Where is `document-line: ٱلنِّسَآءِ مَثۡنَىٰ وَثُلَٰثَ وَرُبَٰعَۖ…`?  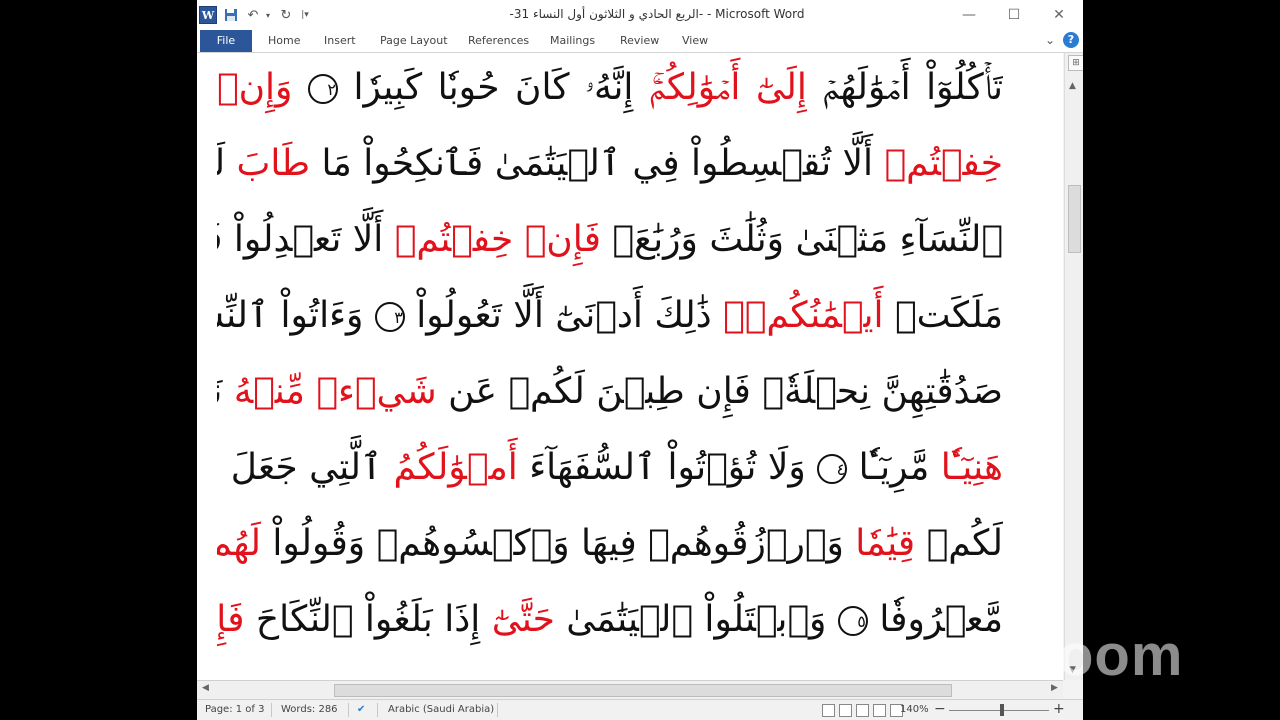 document-line: ٱلنِّسَآءِ مَثۡنَىٰ وَثُلَٰثَ وَرُبَٰعَۖ… is located at coordinates (610, 240).